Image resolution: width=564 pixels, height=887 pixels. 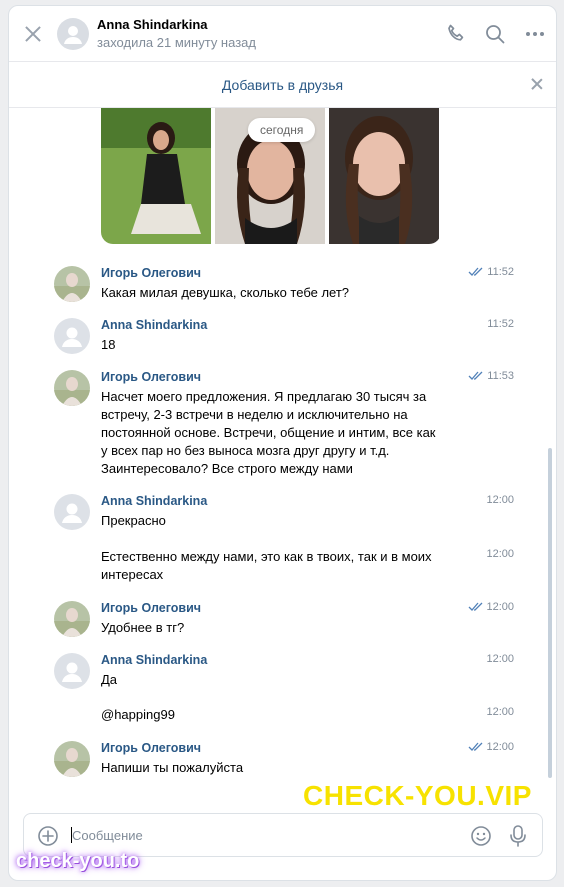 I want to click on contact-name: Anna Shindarkina, so click(x=152, y=24).